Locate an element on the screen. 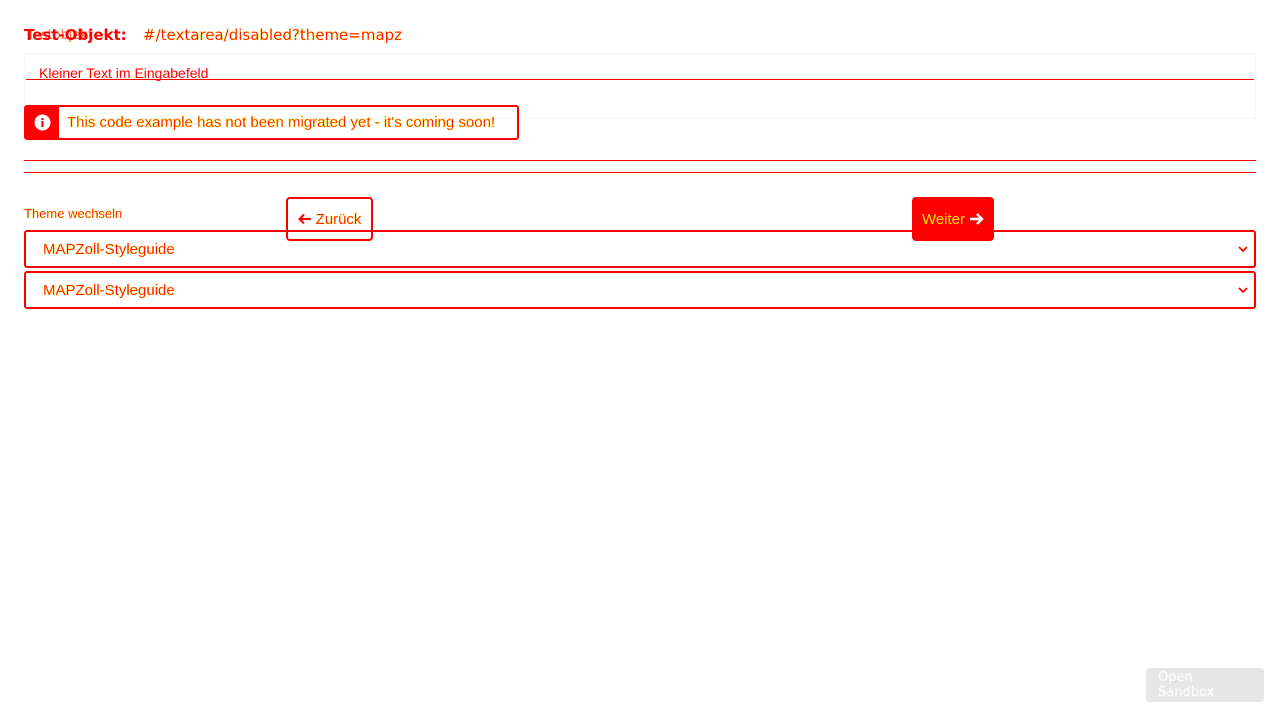 The width and height of the screenshot is (1280, 720). open-sandbox-button: Open Sandbox is located at coordinates (1205, 685).